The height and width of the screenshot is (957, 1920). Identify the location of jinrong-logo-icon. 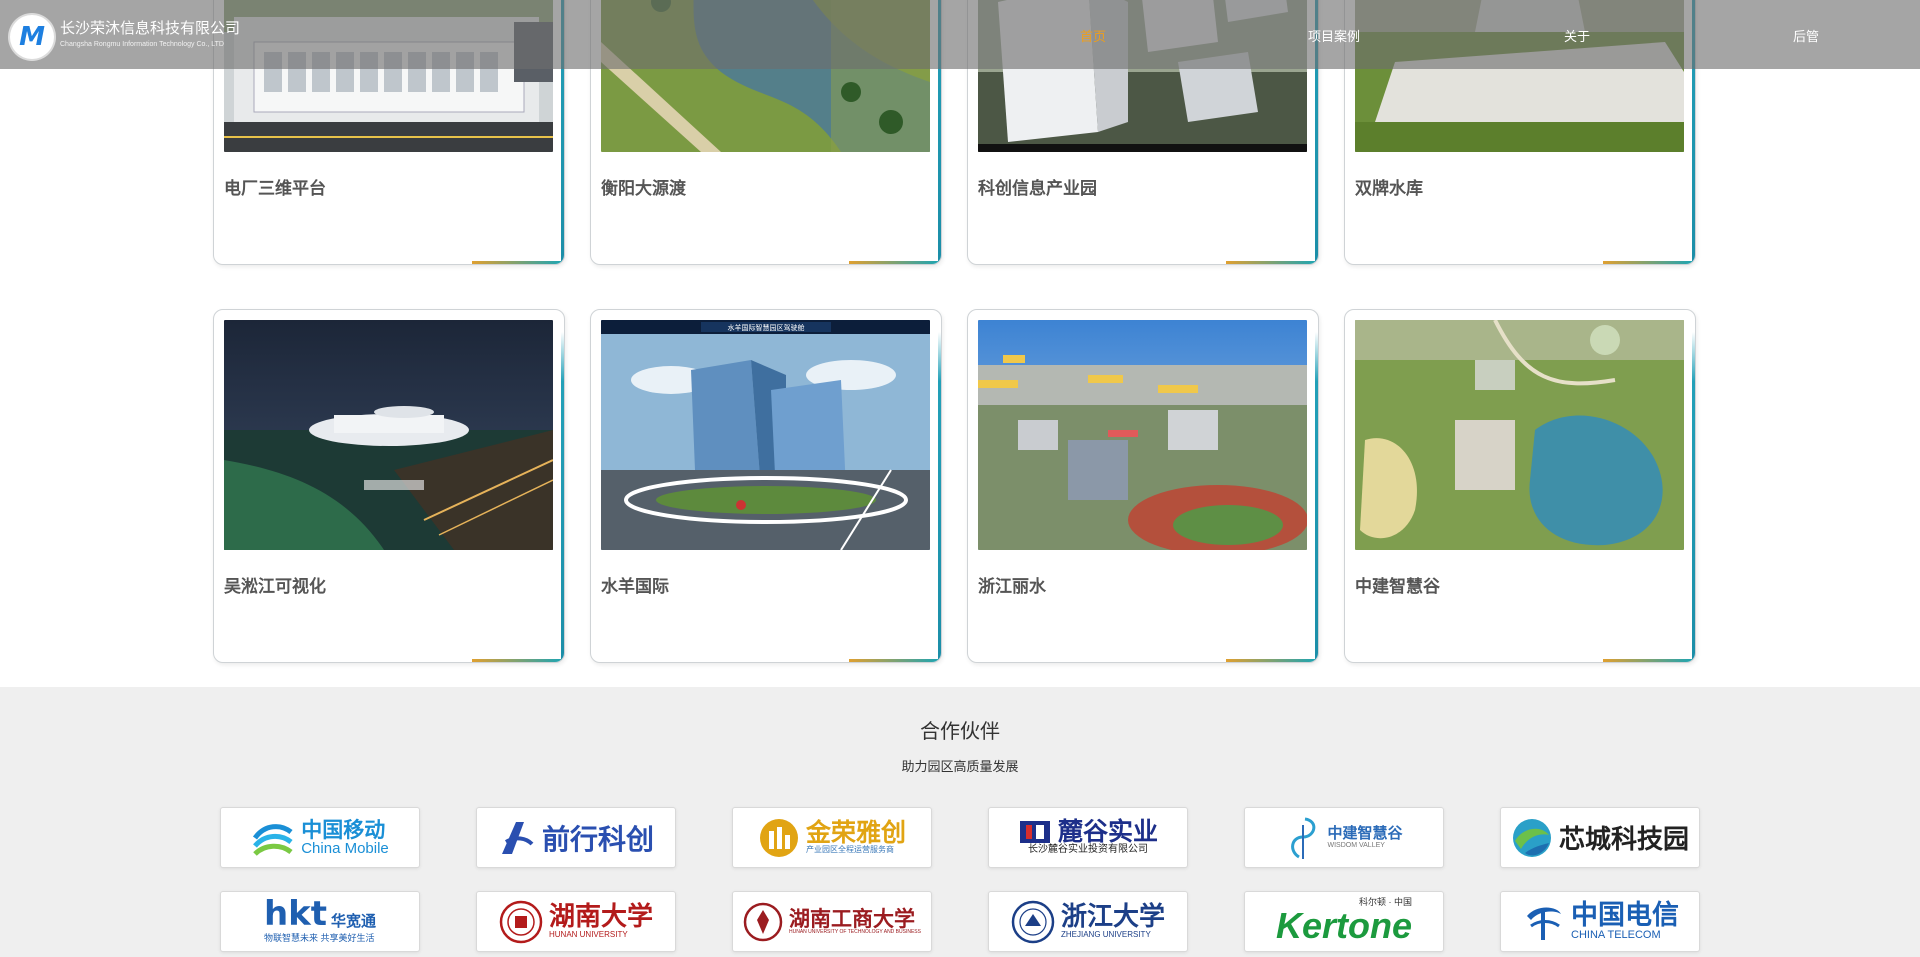
(778, 837).